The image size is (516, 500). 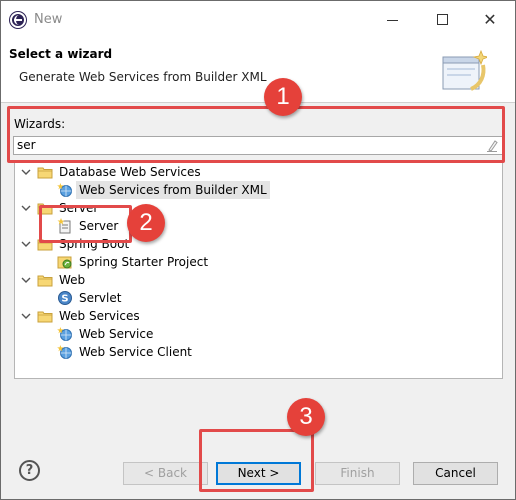 What do you see at coordinates (306, 417) in the screenshot?
I see `annotation-badge-3: 3` at bounding box center [306, 417].